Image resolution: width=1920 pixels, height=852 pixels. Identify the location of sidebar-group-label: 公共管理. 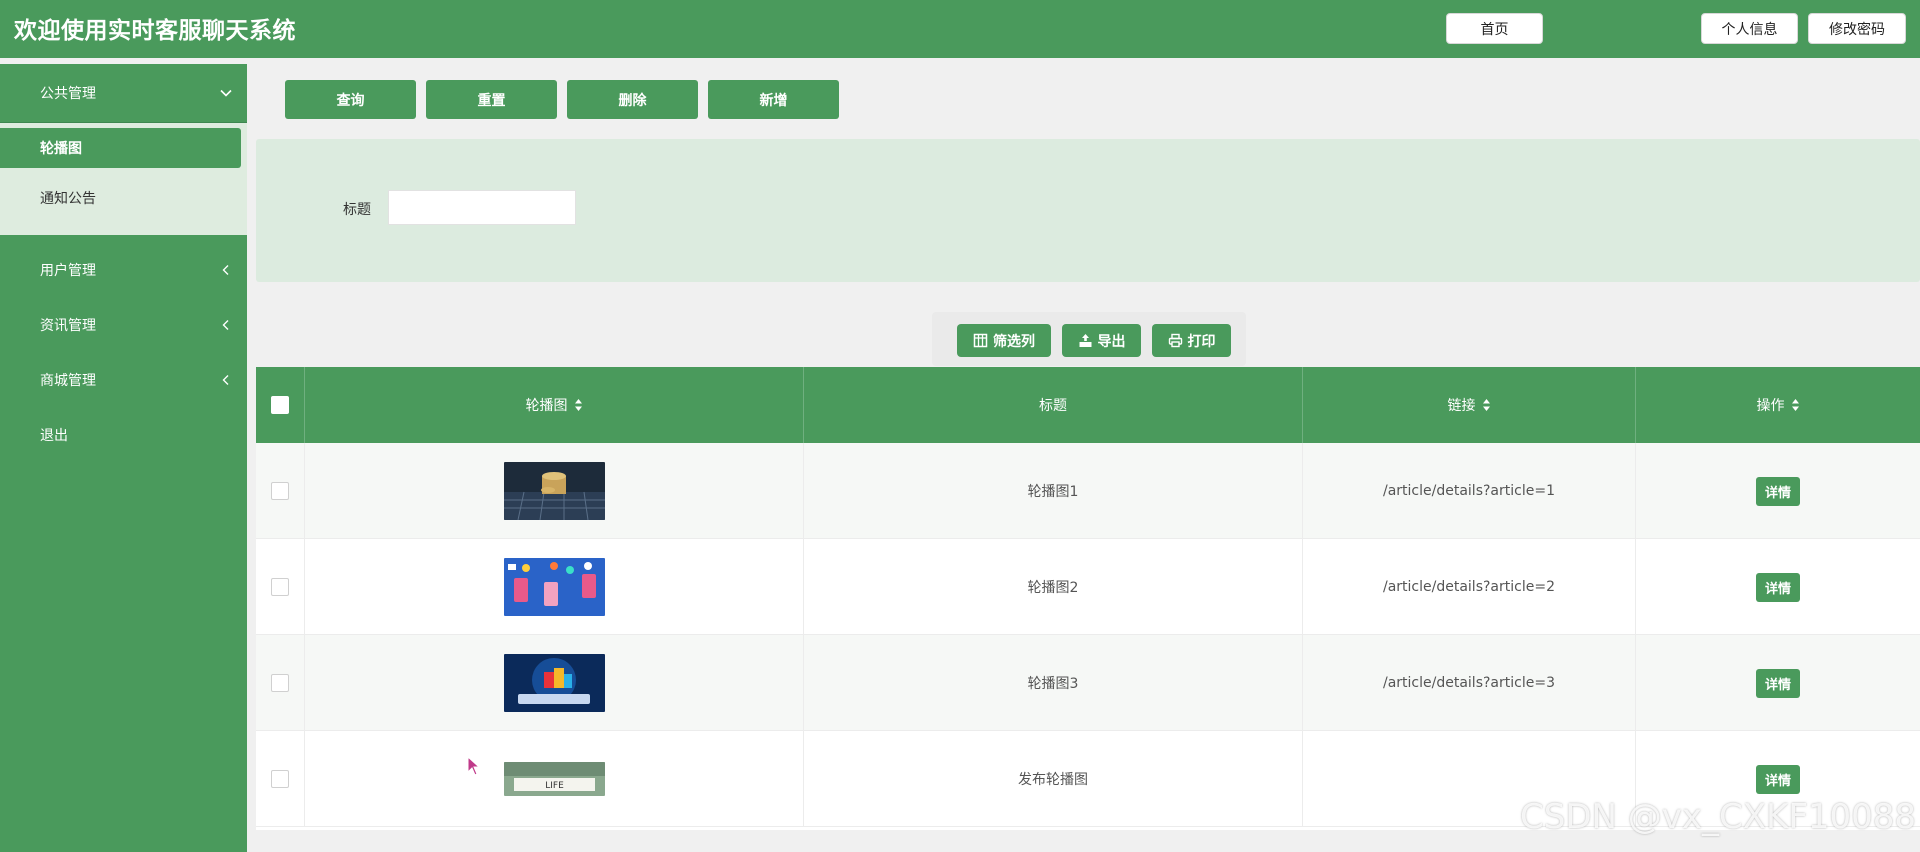
(68, 94).